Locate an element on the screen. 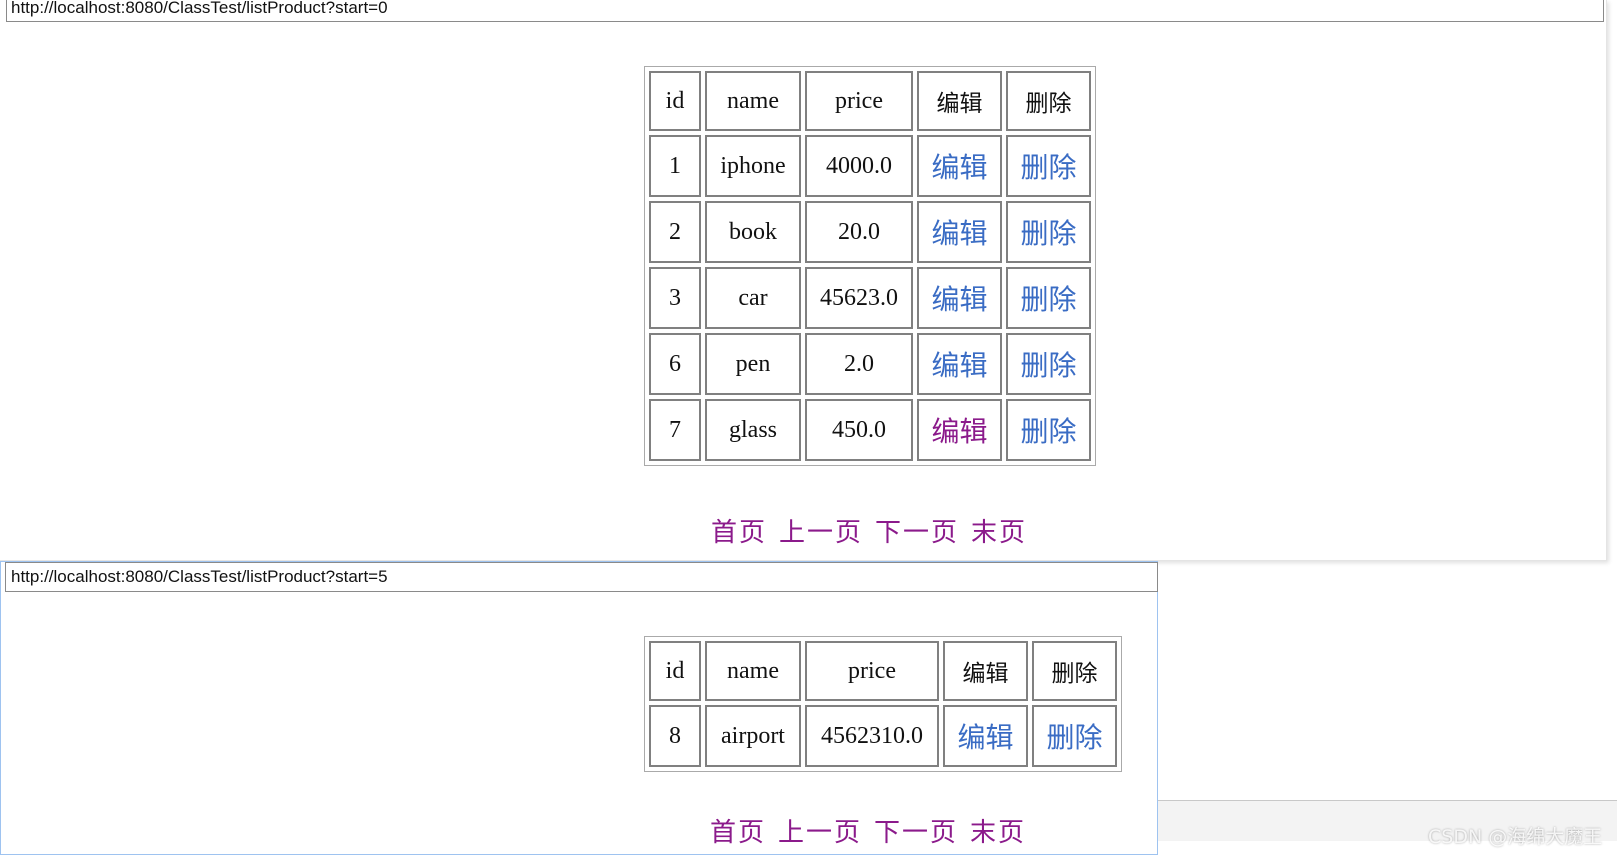 The width and height of the screenshot is (1617, 855). cell-id: 2 is located at coordinates (675, 232).